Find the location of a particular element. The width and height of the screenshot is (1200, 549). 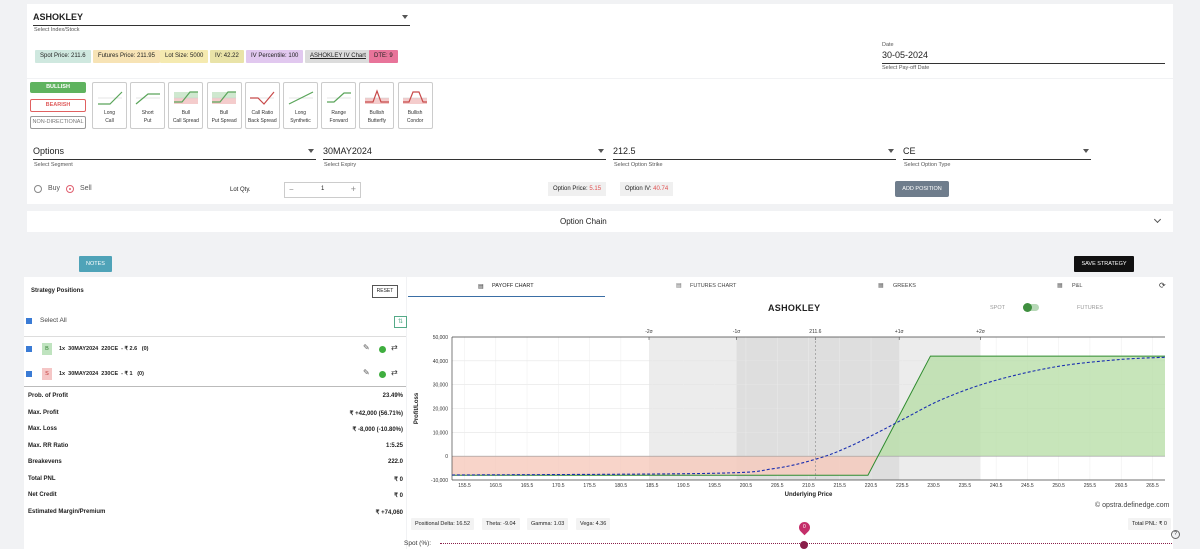

strike-select: 212.5 is located at coordinates (754, 152).